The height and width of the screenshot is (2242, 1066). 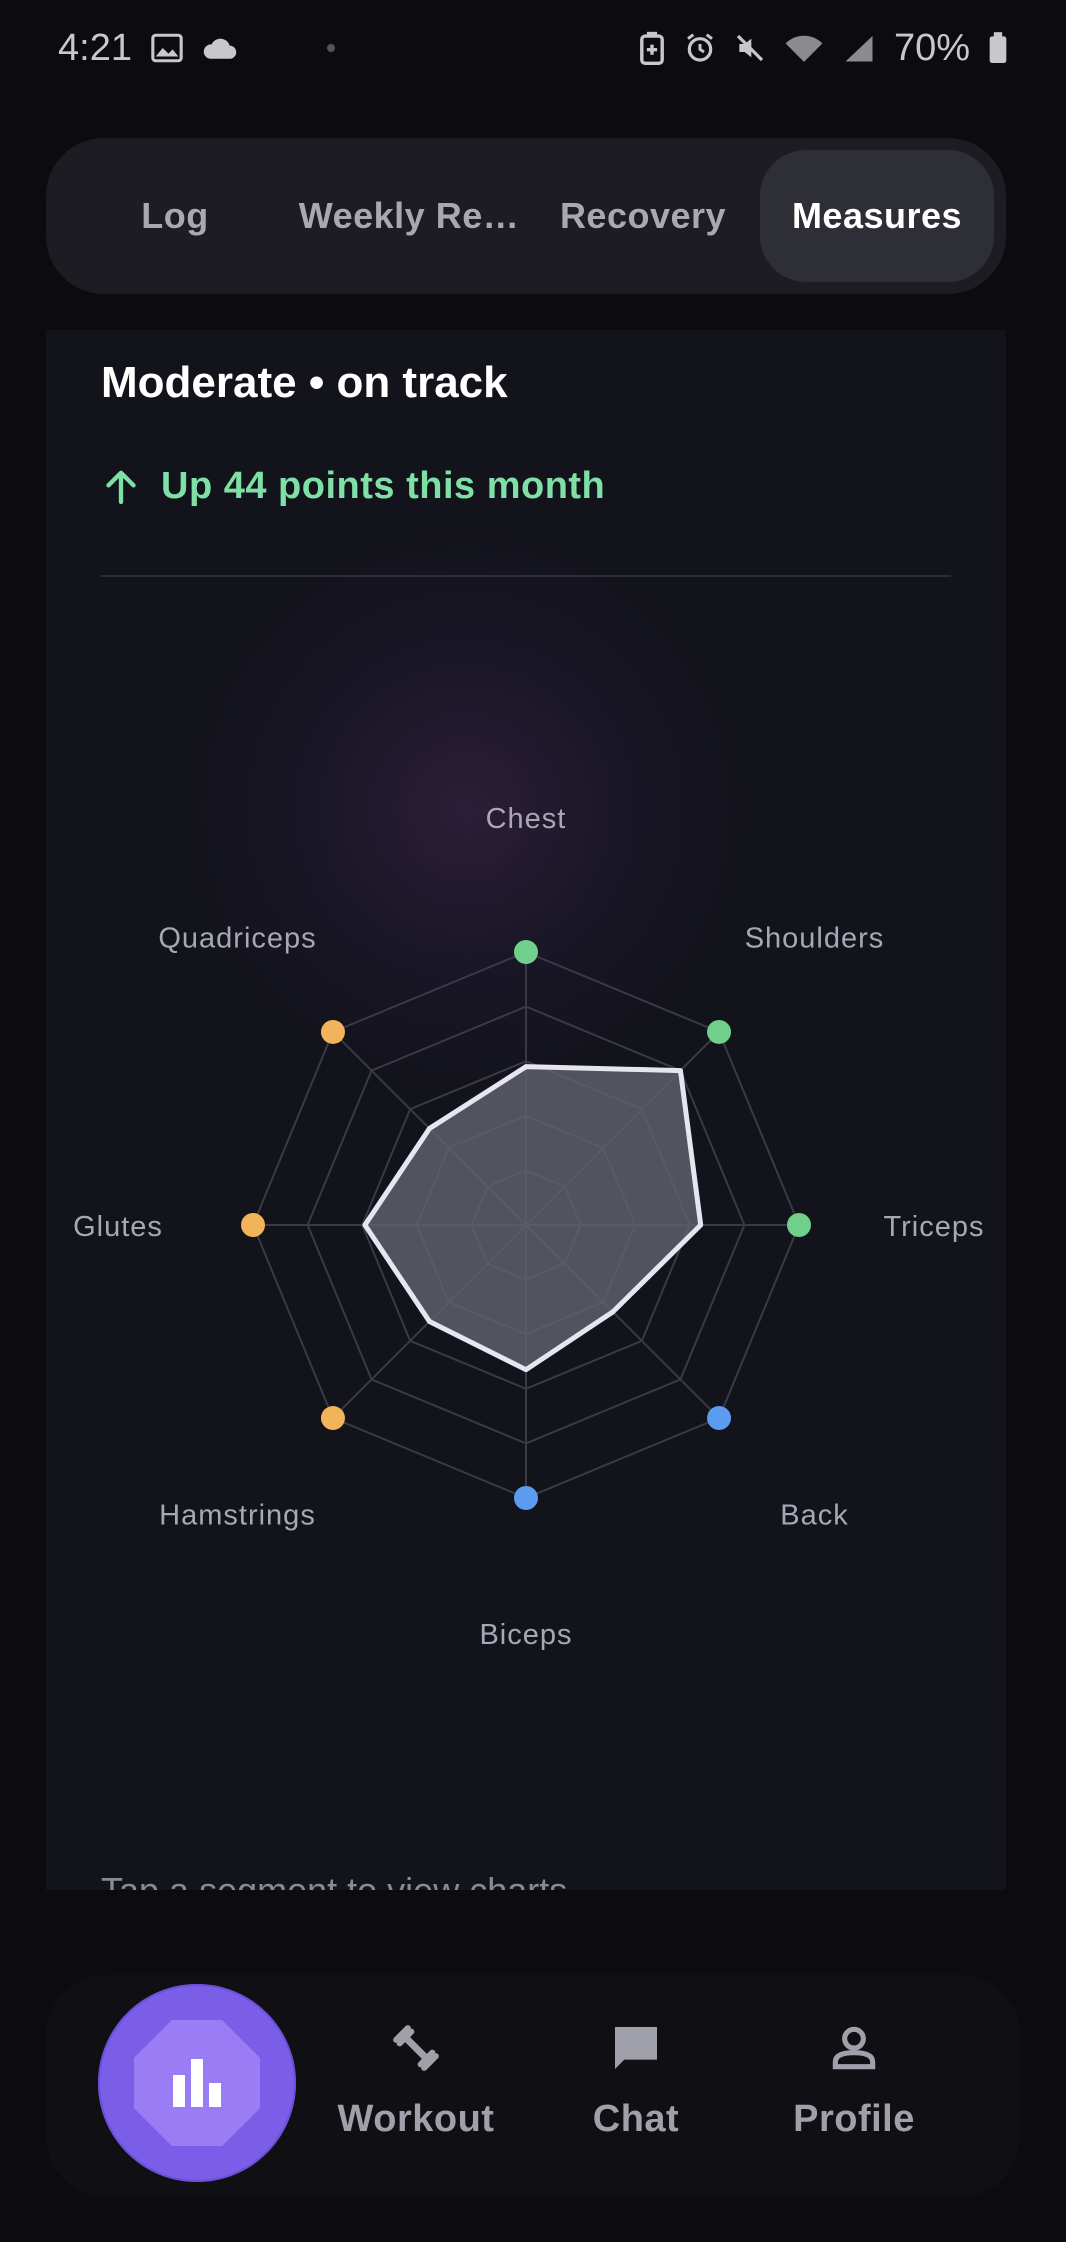 What do you see at coordinates (804, 48) in the screenshot?
I see `wifi-icon` at bounding box center [804, 48].